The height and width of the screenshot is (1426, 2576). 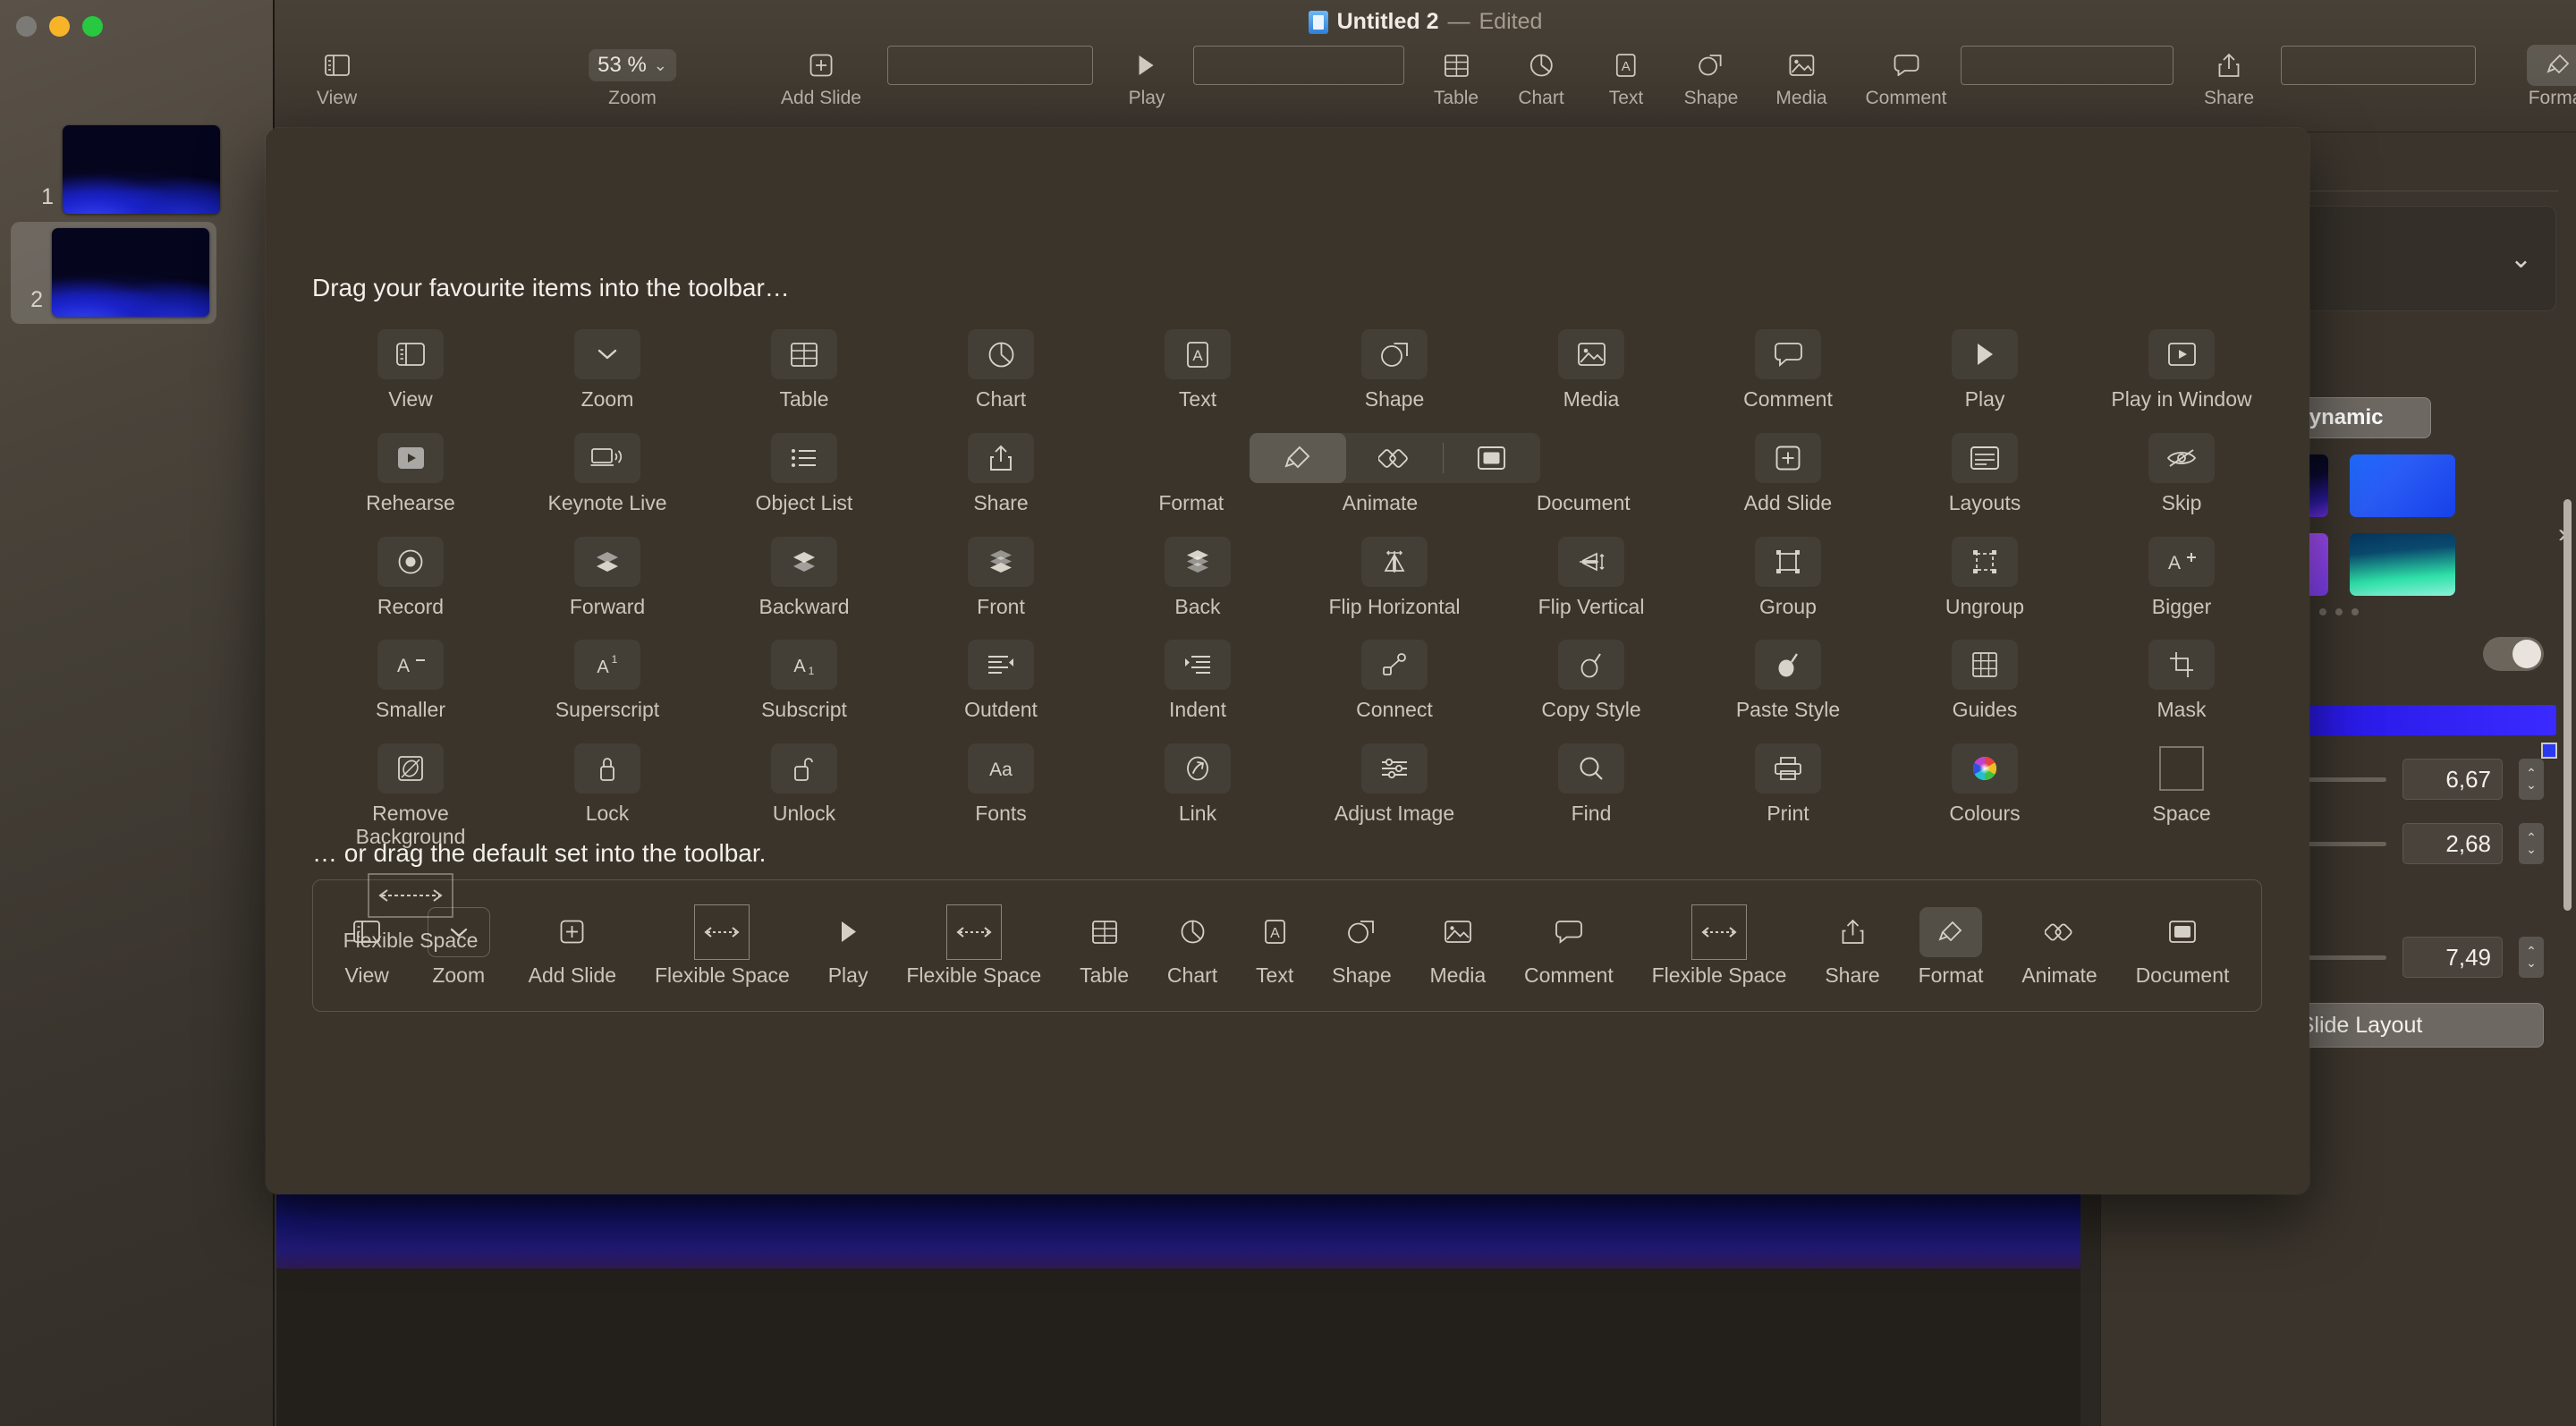 What do you see at coordinates (973, 946) in the screenshot?
I see `default-item-flexible-space-2: Flexible Space` at bounding box center [973, 946].